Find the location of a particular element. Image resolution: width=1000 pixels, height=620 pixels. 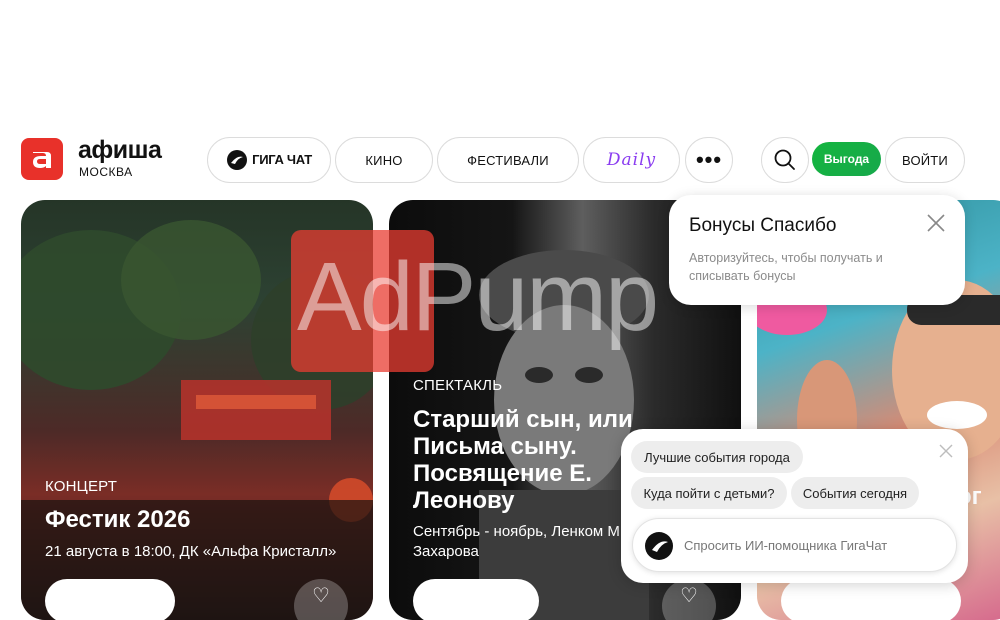

gigachat-nav-button: ГИГА ЧАТ is located at coordinates (269, 160).